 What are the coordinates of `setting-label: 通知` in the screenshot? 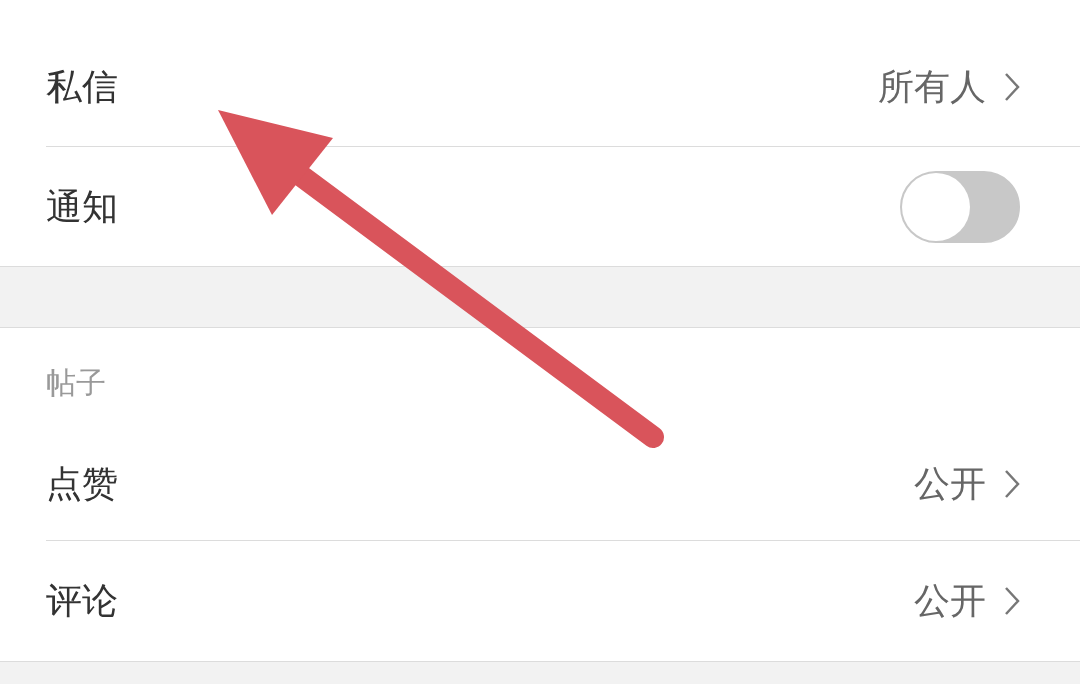 It's located at (82, 206).